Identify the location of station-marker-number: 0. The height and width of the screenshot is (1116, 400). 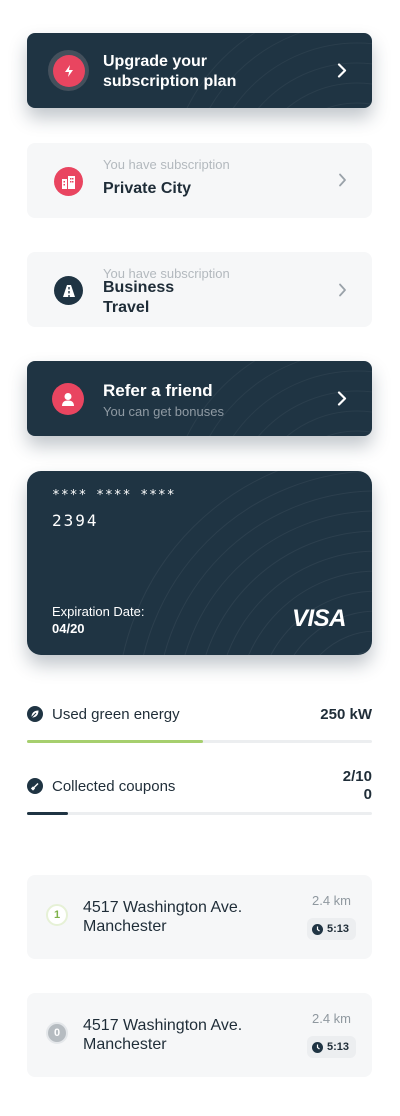
(57, 1033).